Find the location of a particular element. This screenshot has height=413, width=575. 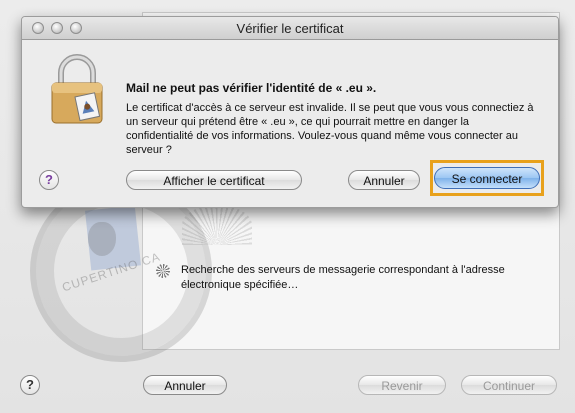

back-button: Revenir is located at coordinates (402, 385).